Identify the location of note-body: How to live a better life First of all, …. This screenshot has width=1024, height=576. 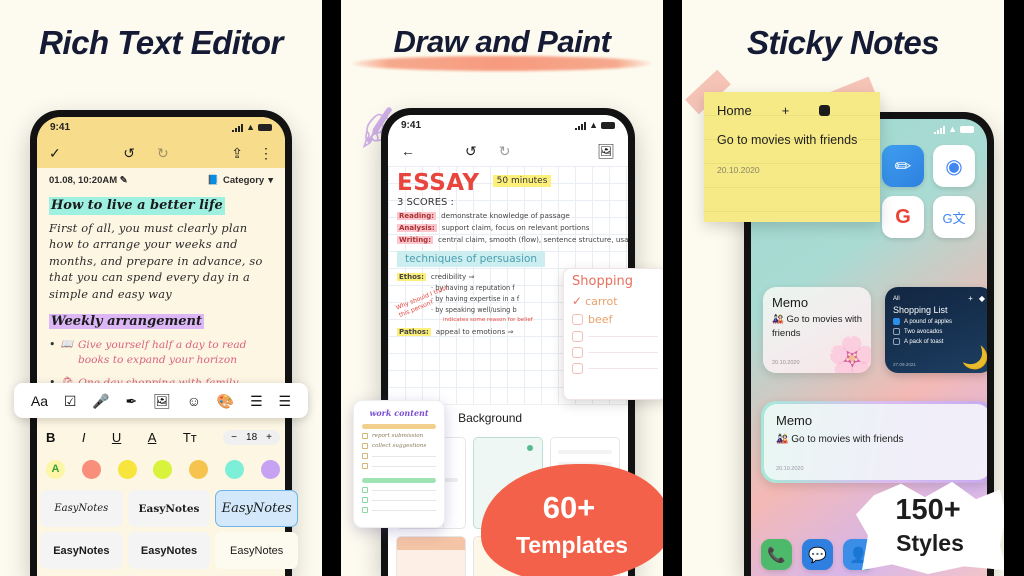
(161, 290).